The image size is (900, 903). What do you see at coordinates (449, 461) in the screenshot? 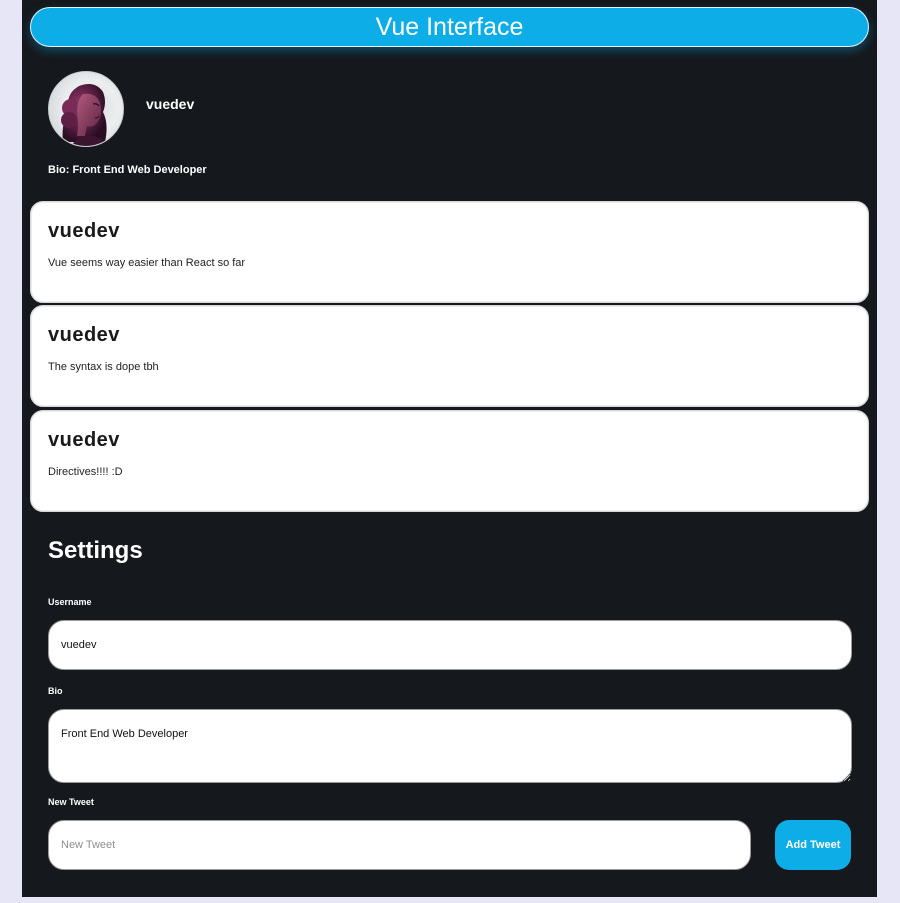
I see `tweet-card: vuedev Directives!!!! :D` at bounding box center [449, 461].